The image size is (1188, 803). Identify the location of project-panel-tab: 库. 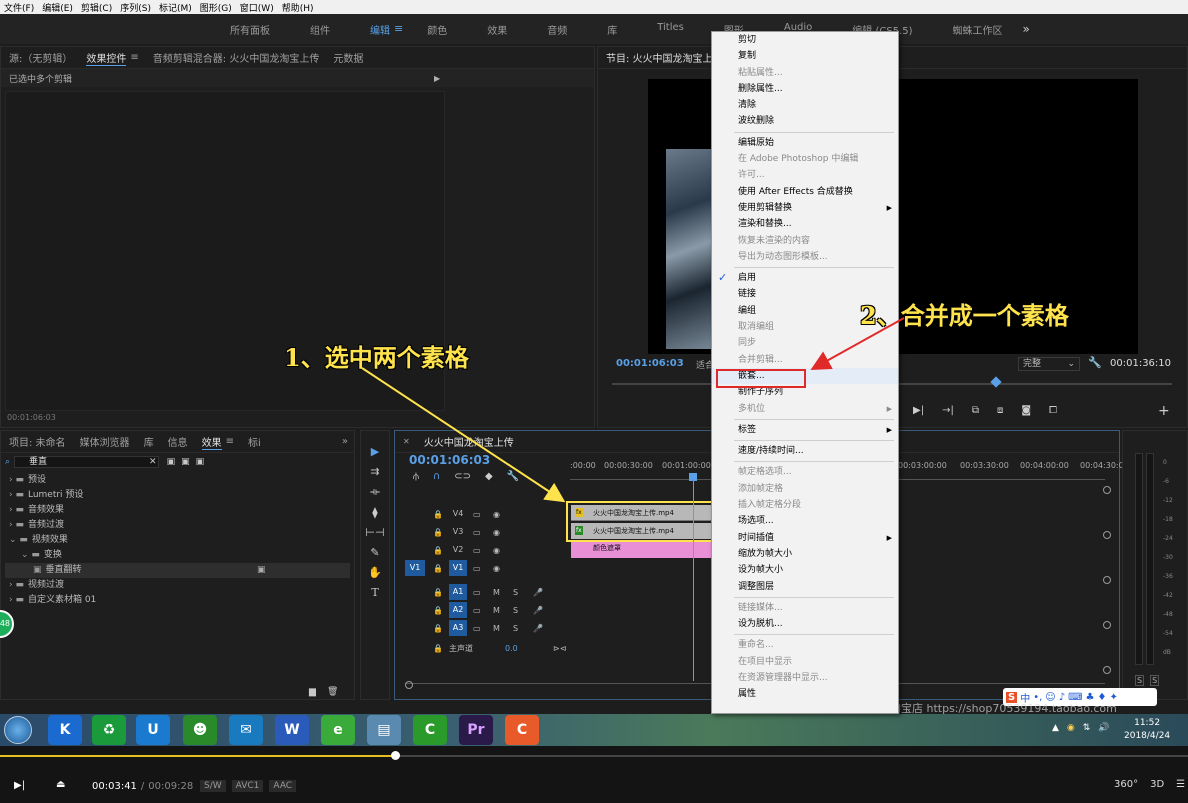
(149, 441).